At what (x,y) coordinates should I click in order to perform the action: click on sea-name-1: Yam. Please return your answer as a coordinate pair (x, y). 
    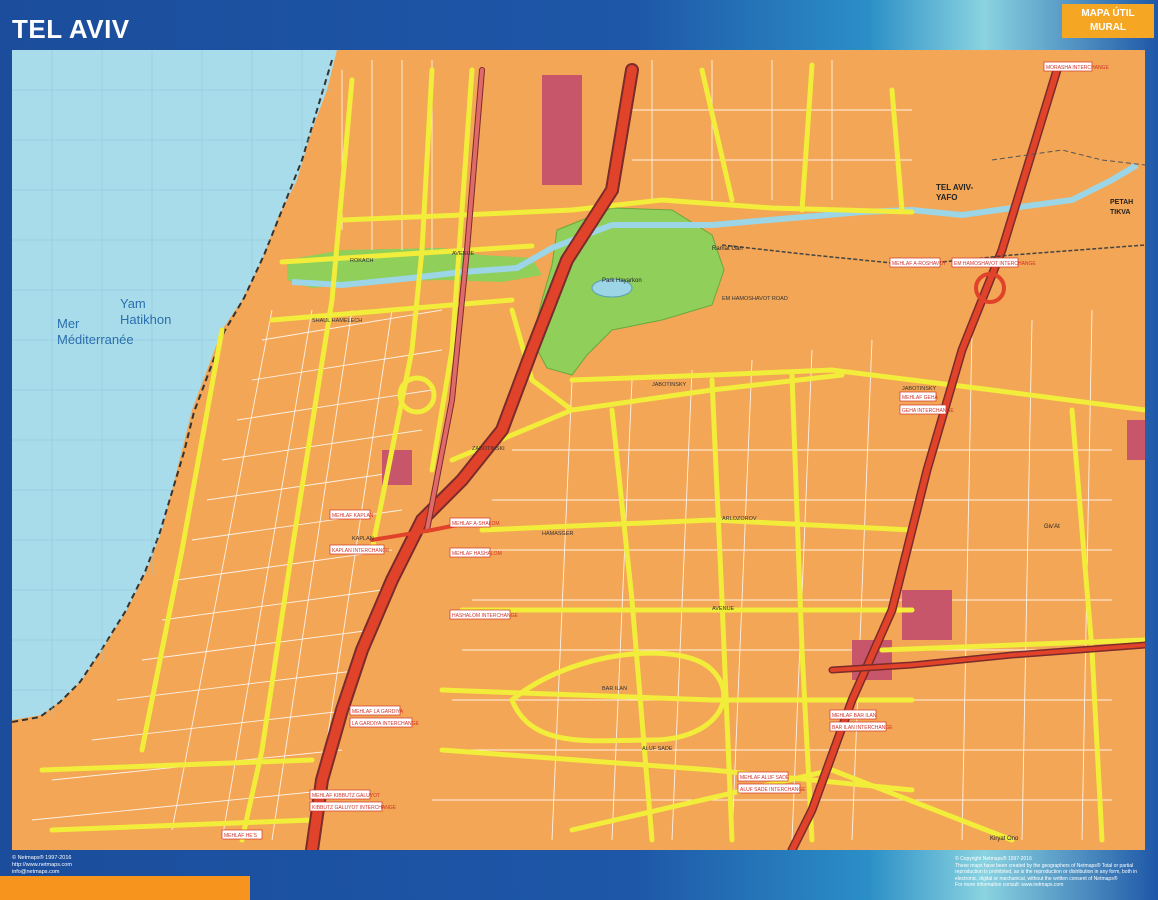
    Looking at the image, I should click on (133, 303).